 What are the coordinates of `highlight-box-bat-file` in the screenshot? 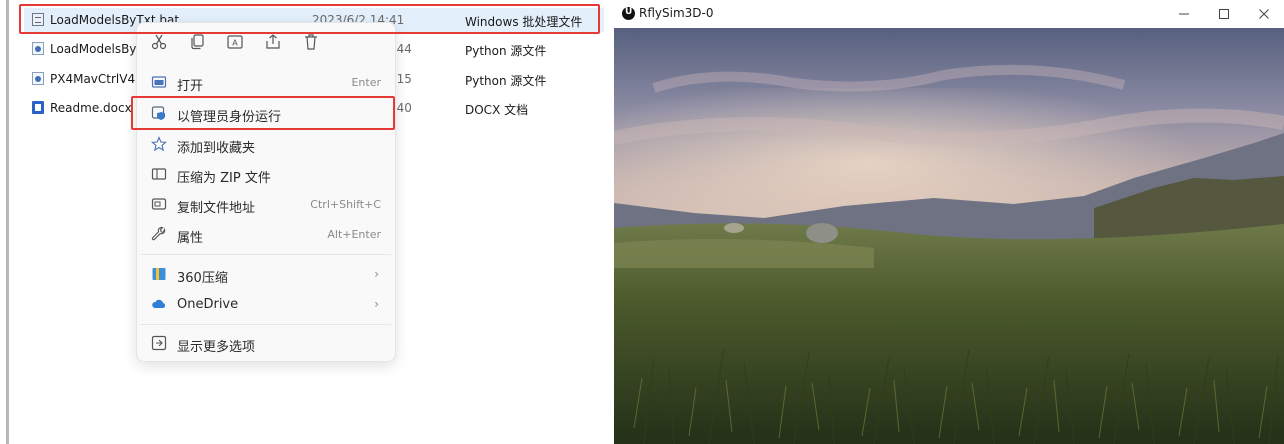 It's located at (309, 19).